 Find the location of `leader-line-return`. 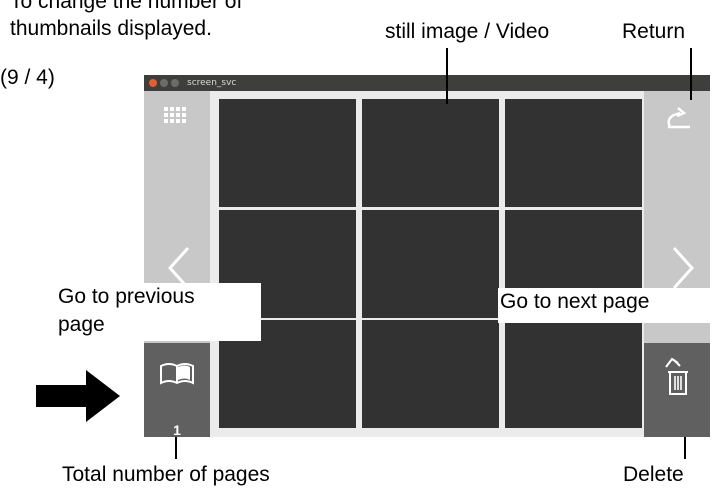

leader-line-return is located at coordinates (691, 74).